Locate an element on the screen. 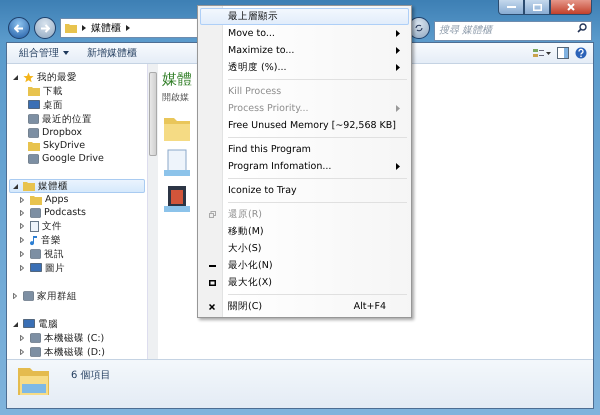  tree-item: 本機磁碟 (C:) is located at coordinates (77, 338).